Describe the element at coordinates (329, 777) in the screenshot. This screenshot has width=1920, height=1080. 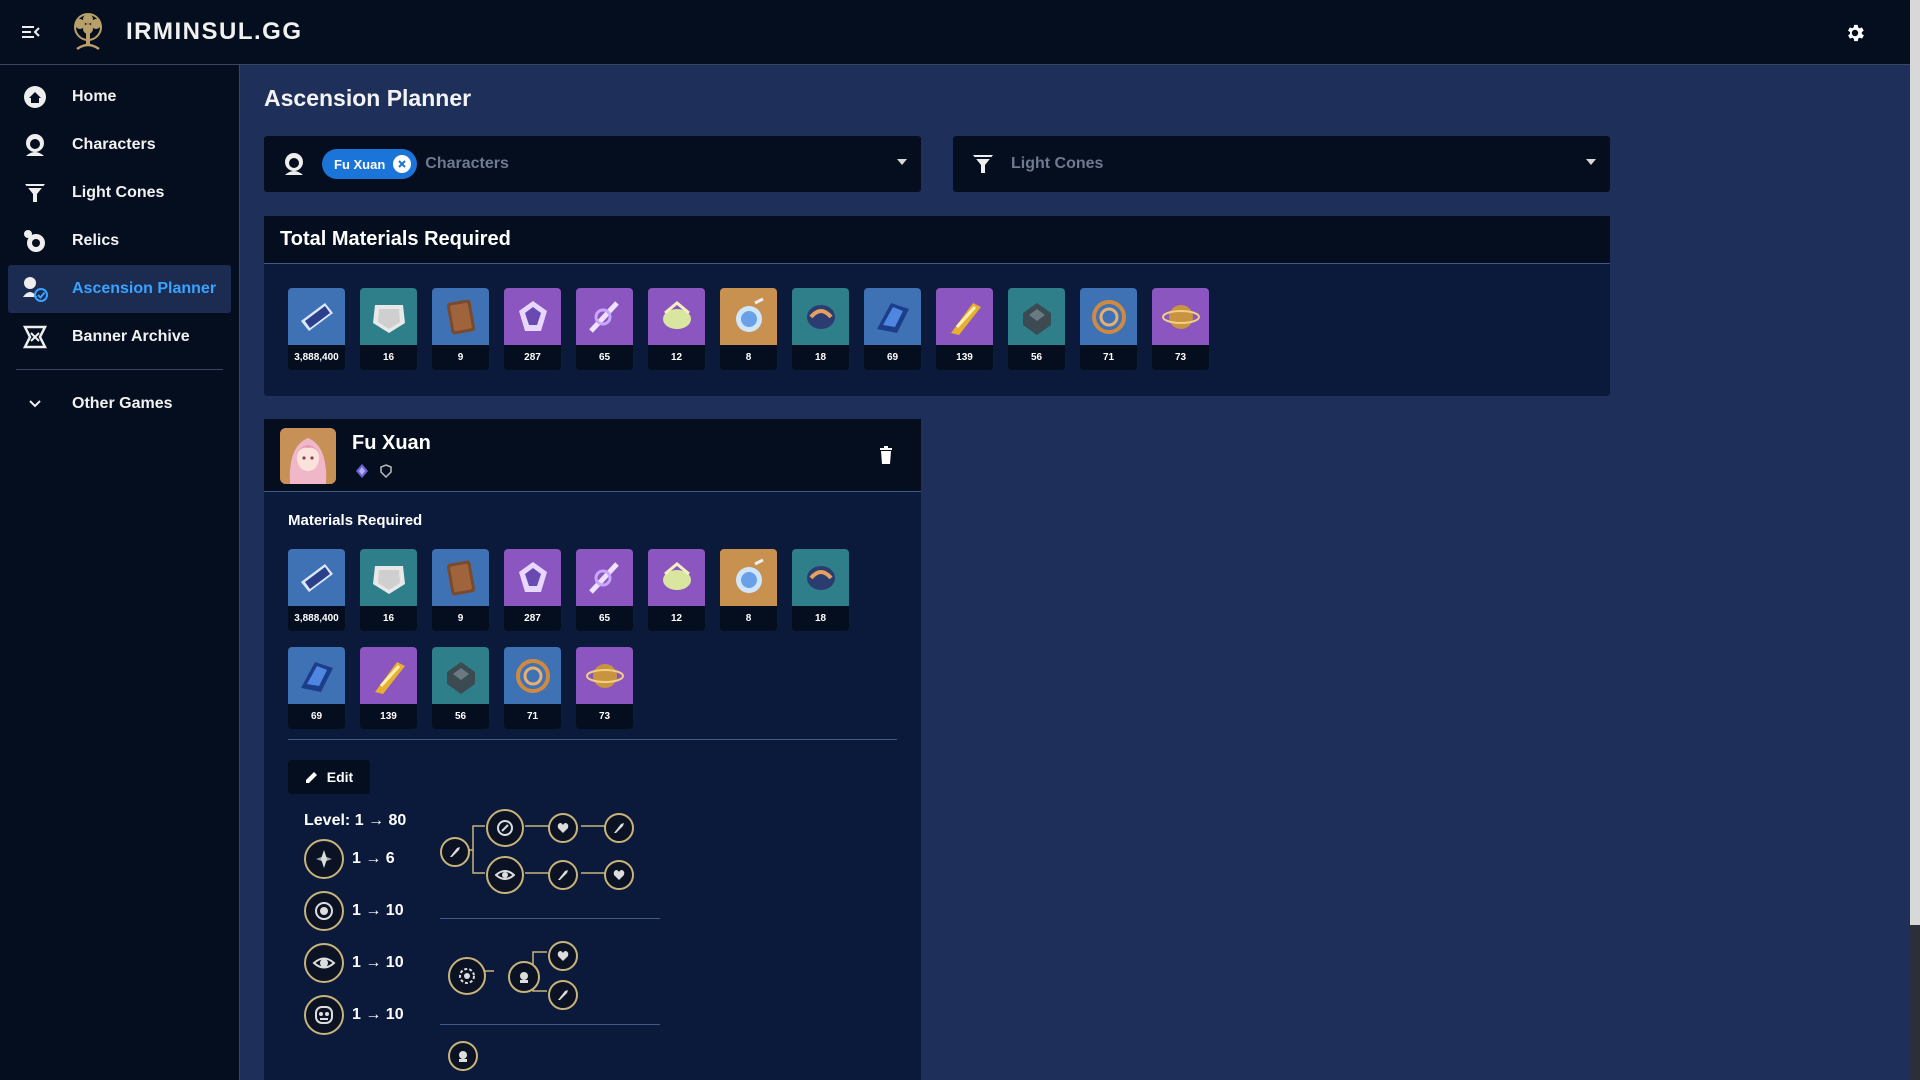
I see `edit-button: Edit` at that location.